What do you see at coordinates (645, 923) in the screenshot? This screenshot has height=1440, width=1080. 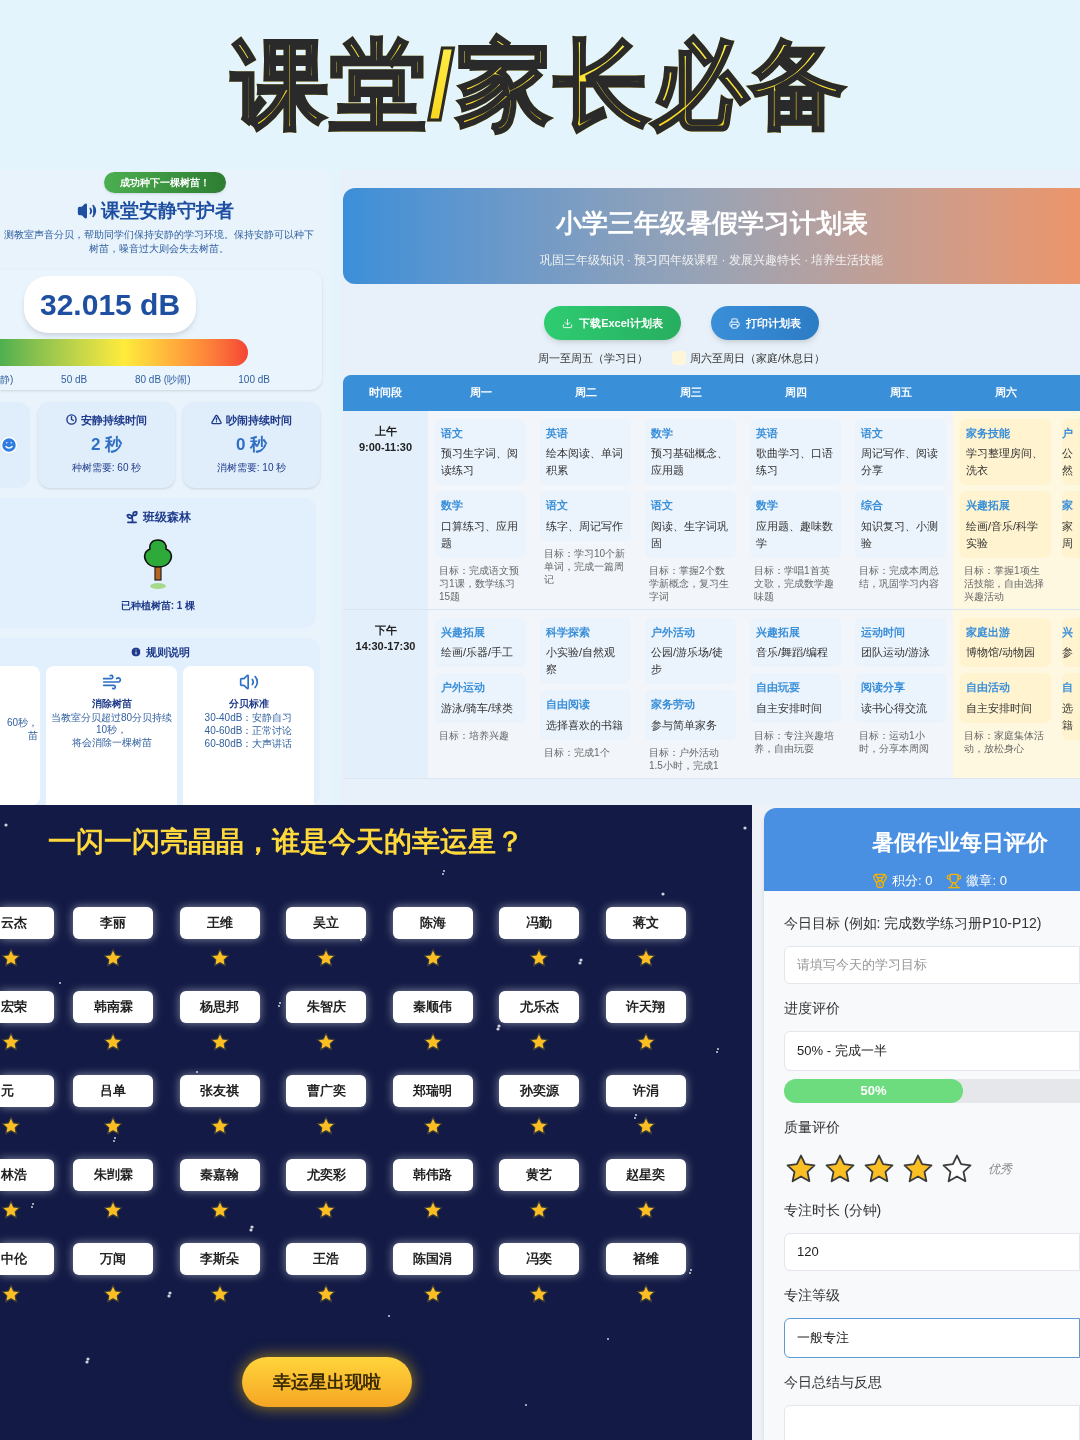 I see `student-name-card: 蒋文` at bounding box center [645, 923].